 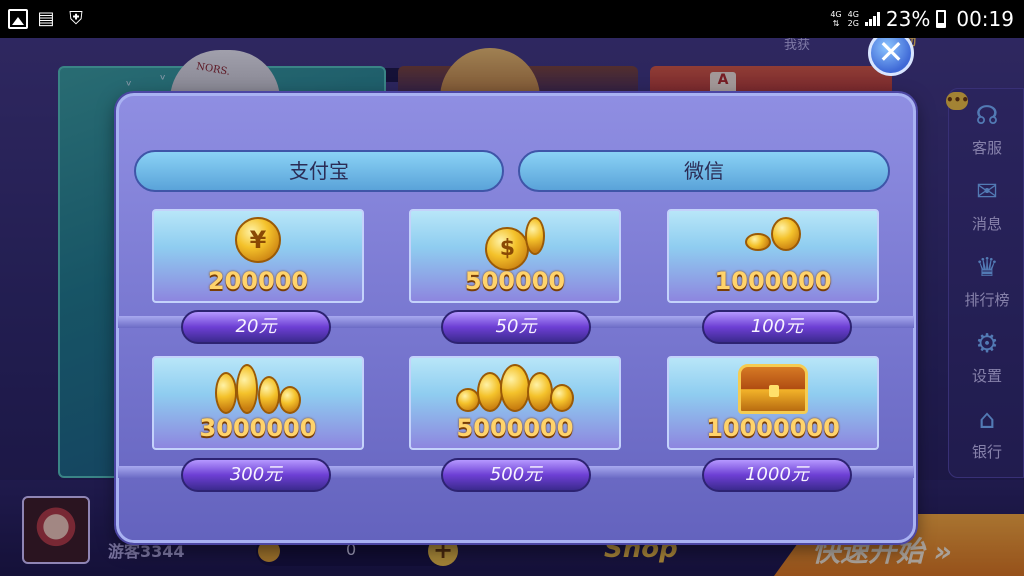 What do you see at coordinates (258, 428) in the screenshot?
I see `package-amount: 3000000` at bounding box center [258, 428].